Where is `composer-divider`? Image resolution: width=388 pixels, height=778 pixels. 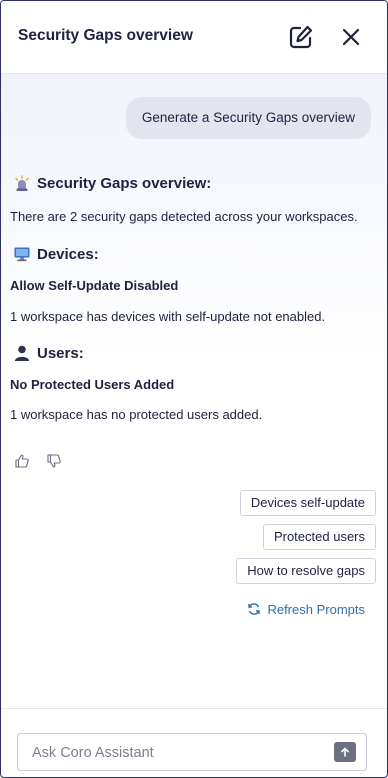 composer-divider is located at coordinates (194, 708).